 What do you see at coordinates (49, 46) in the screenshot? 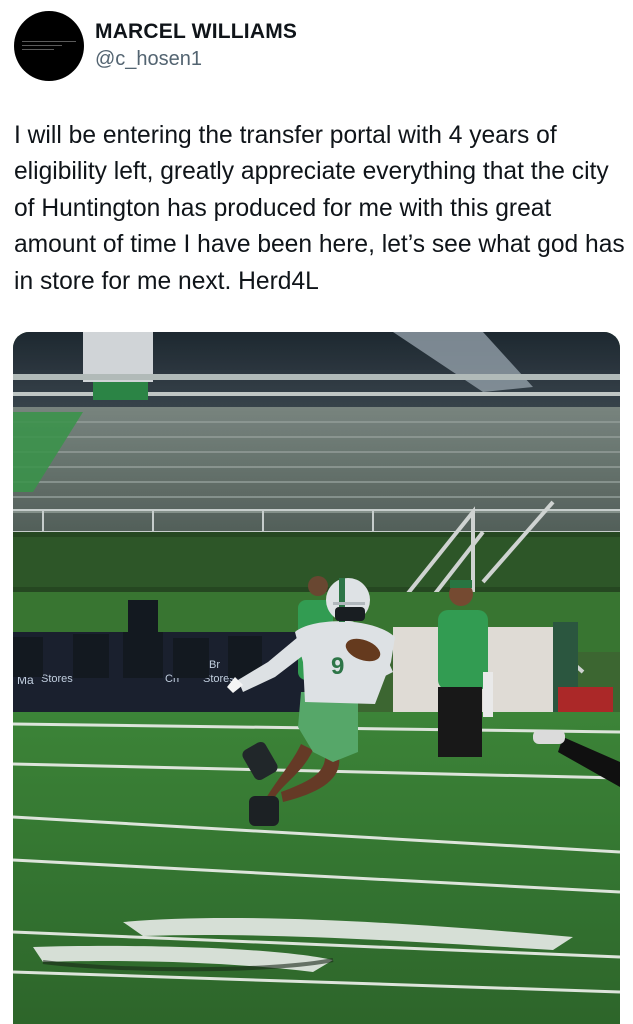
I see `author-avatar` at bounding box center [49, 46].